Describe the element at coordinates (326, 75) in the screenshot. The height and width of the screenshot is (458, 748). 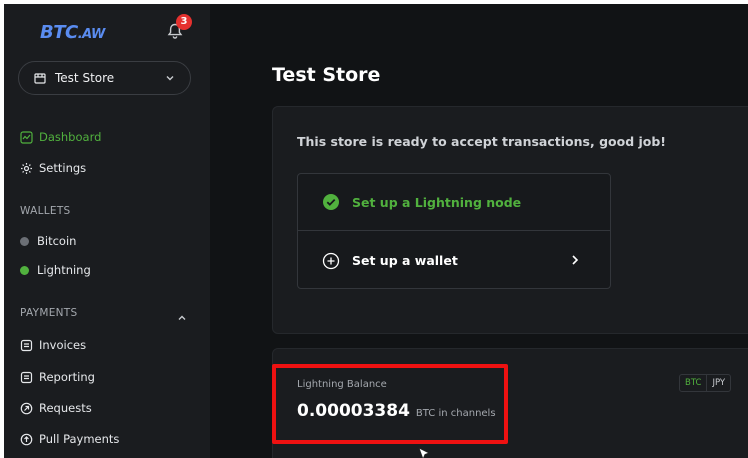
I see `page-title: Test Store` at that location.